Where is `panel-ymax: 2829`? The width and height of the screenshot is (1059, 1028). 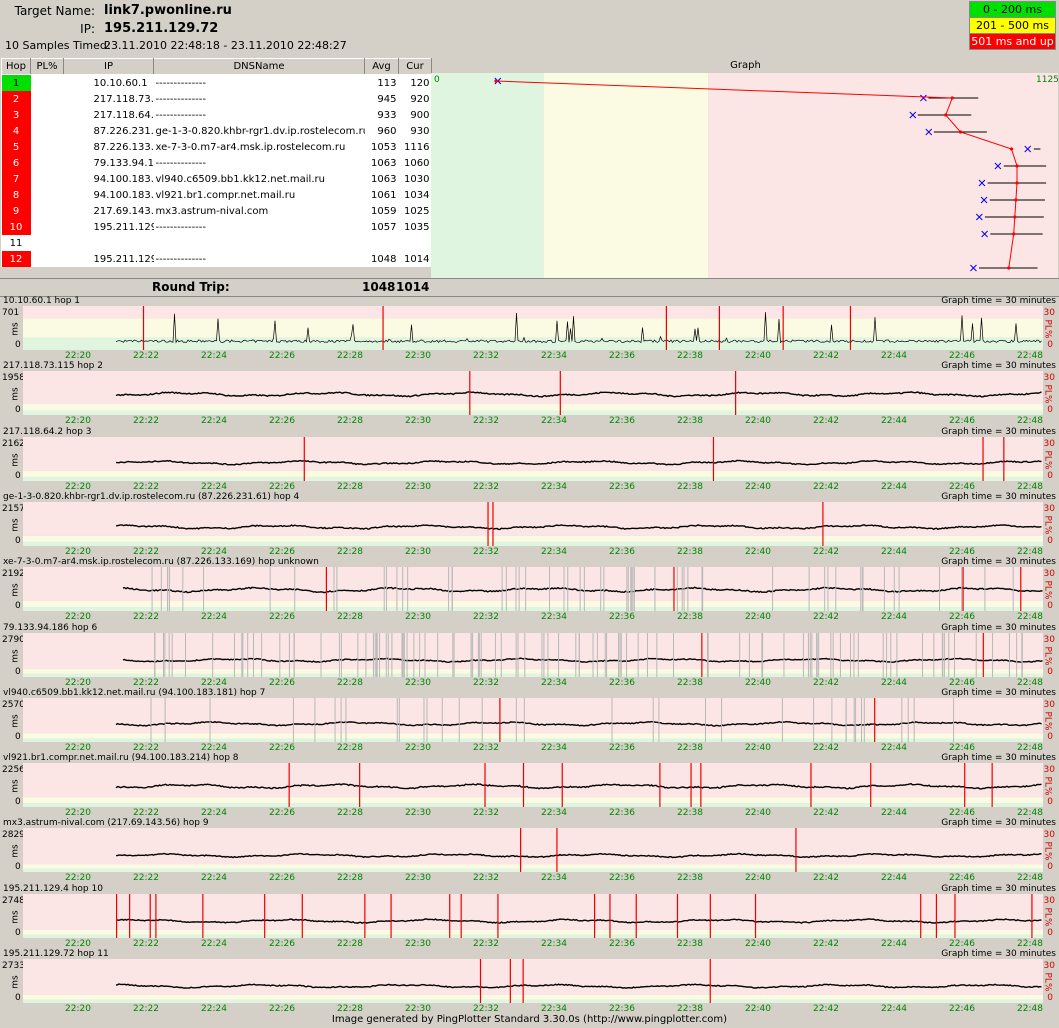
panel-ymax: 2829 is located at coordinates (13, 835).